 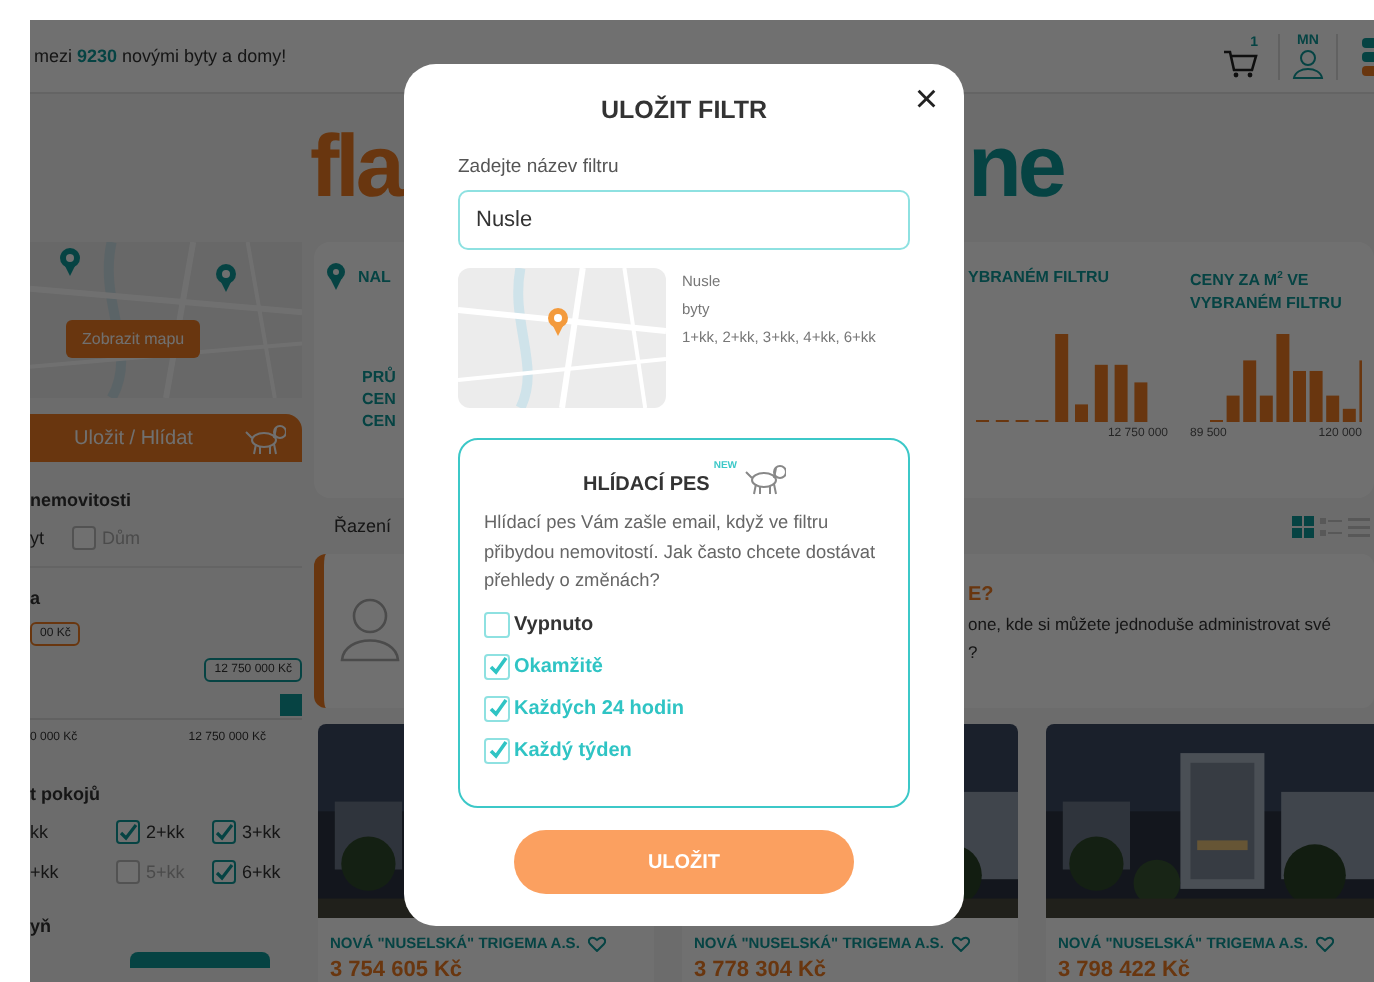 What do you see at coordinates (291, 705) in the screenshot?
I see `slider-handle` at bounding box center [291, 705].